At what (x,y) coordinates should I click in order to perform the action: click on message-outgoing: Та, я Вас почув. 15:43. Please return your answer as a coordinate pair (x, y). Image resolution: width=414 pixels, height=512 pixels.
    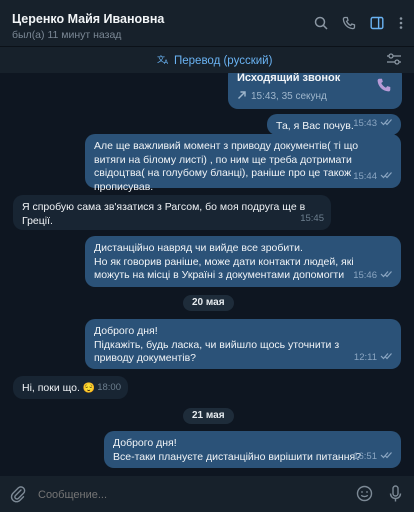
    Looking at the image, I should click on (334, 124).